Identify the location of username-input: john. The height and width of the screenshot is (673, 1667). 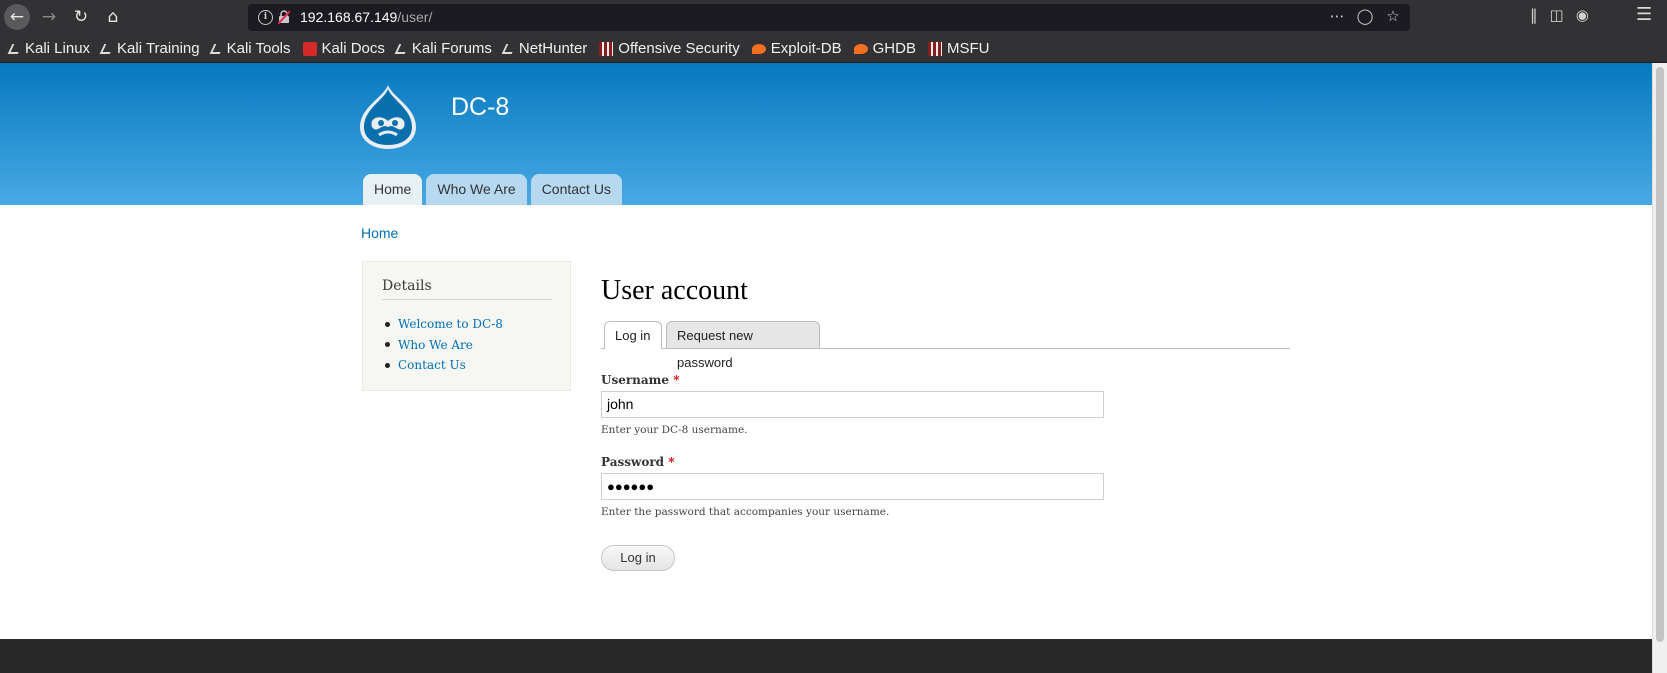
(852, 404).